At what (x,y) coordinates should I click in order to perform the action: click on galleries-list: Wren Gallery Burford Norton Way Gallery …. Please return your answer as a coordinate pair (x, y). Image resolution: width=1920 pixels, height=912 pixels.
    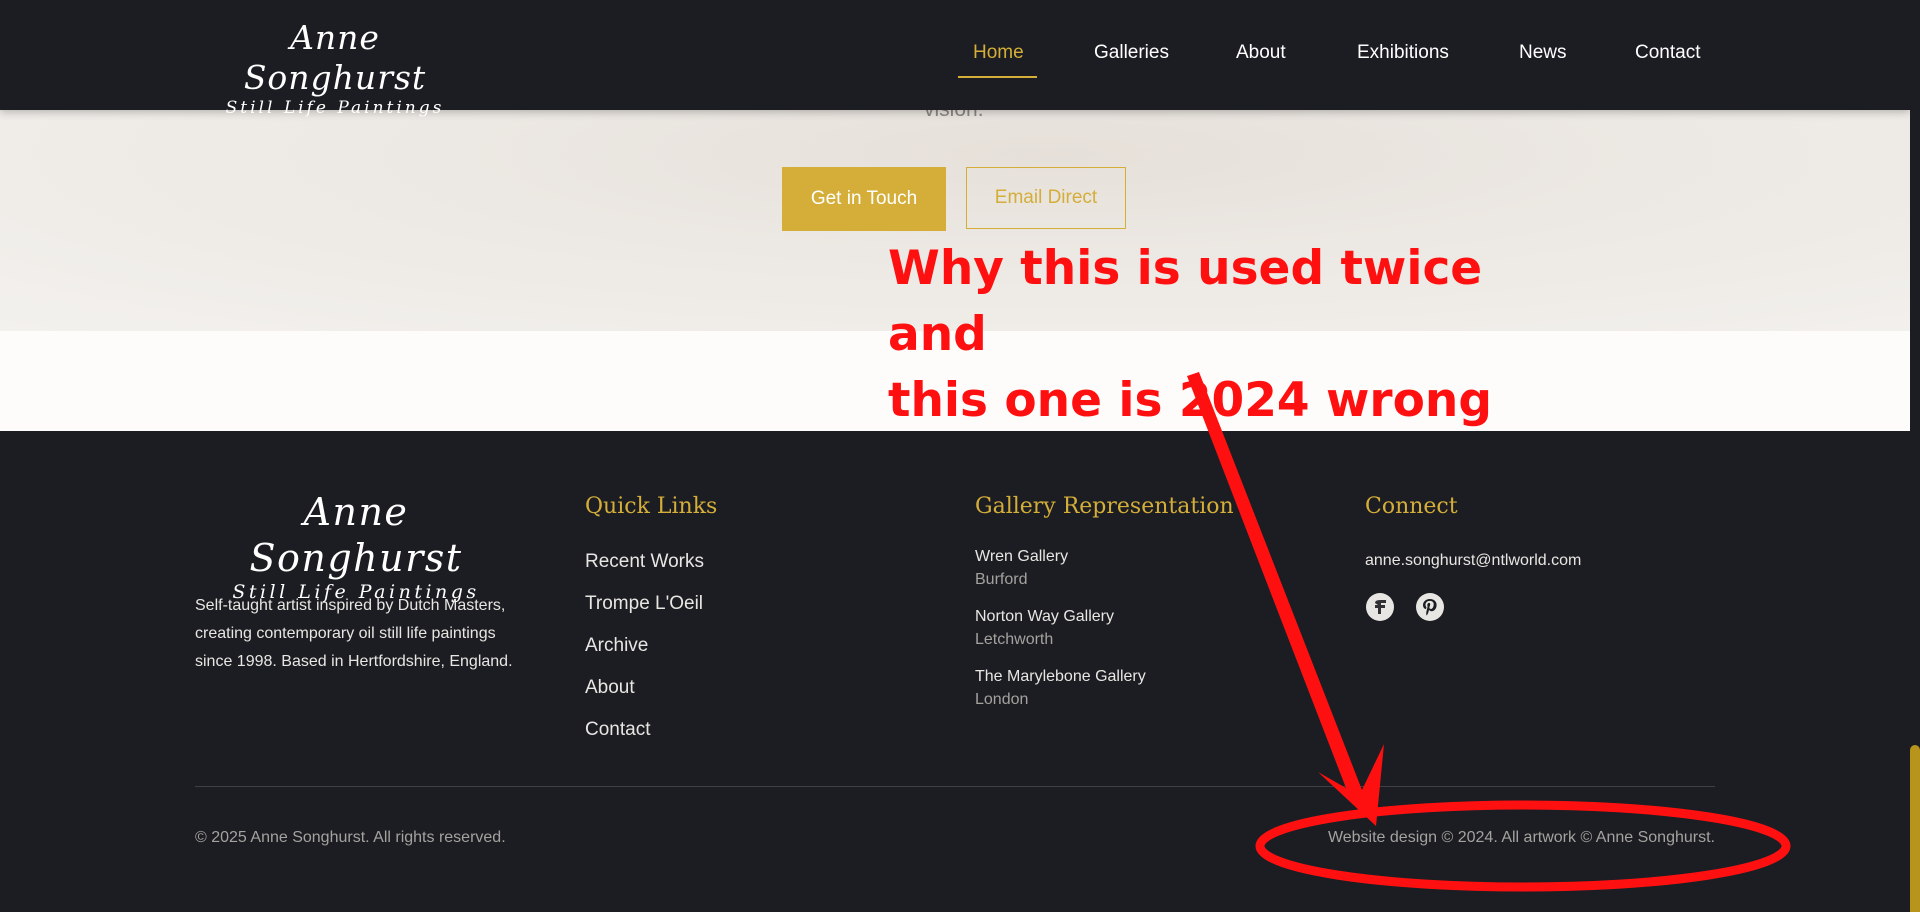
    Looking at the image, I should click on (1060, 636).